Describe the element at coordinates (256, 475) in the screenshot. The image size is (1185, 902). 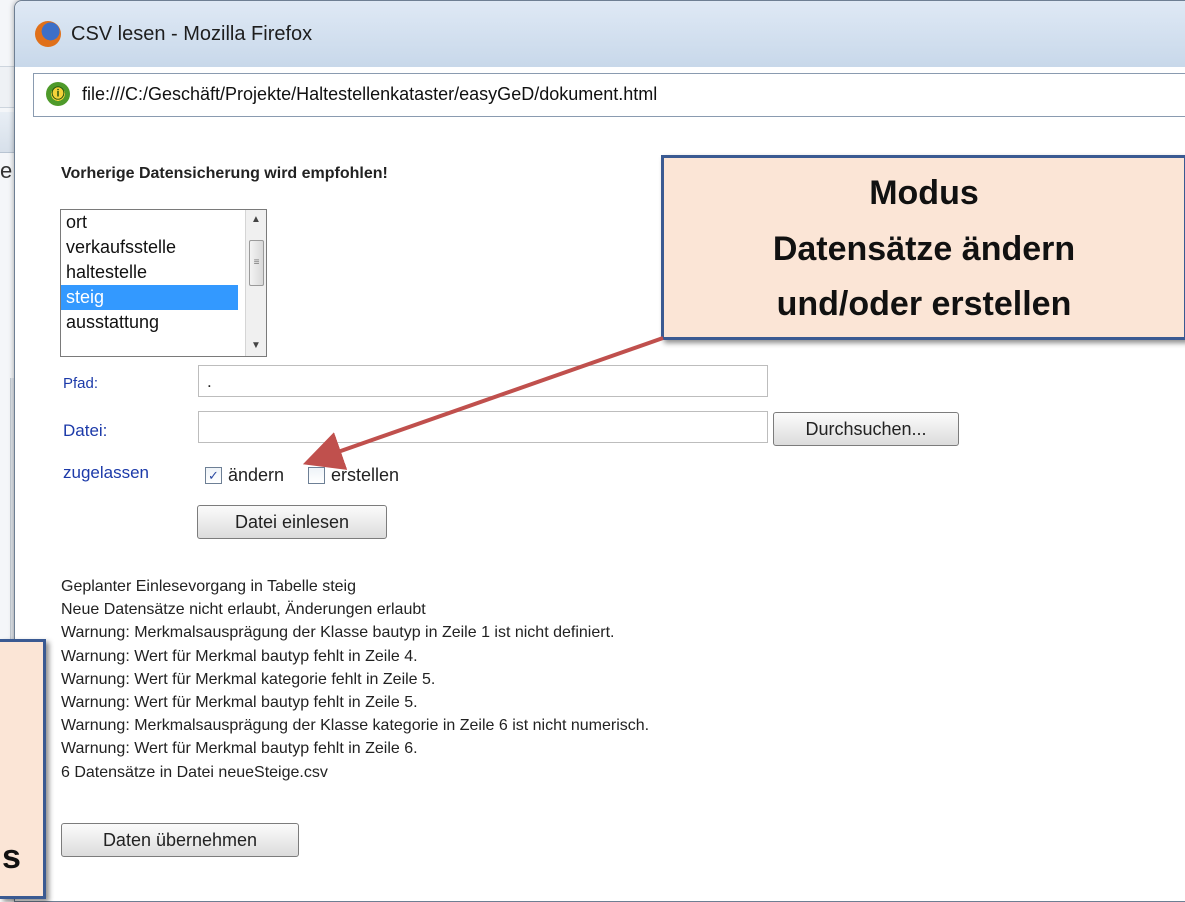
I see `change-checkbox-label: ändern` at that location.